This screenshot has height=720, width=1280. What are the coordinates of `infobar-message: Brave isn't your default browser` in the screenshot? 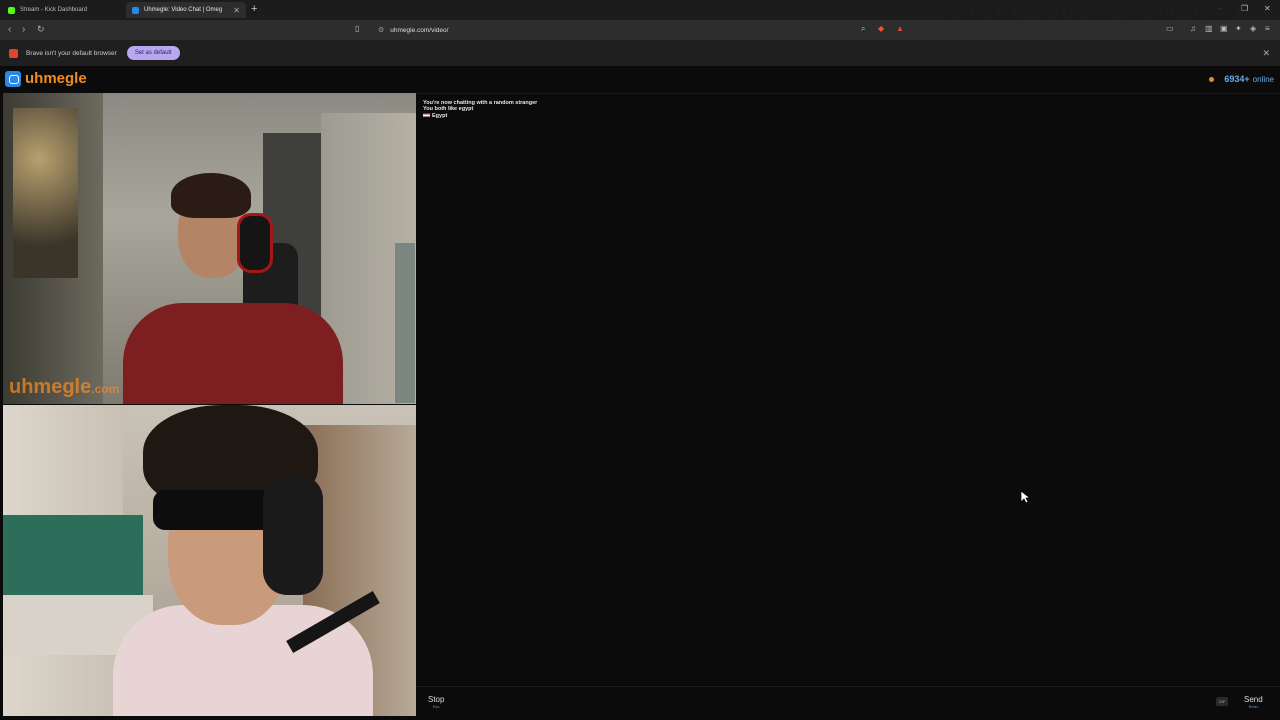 It's located at (71, 53).